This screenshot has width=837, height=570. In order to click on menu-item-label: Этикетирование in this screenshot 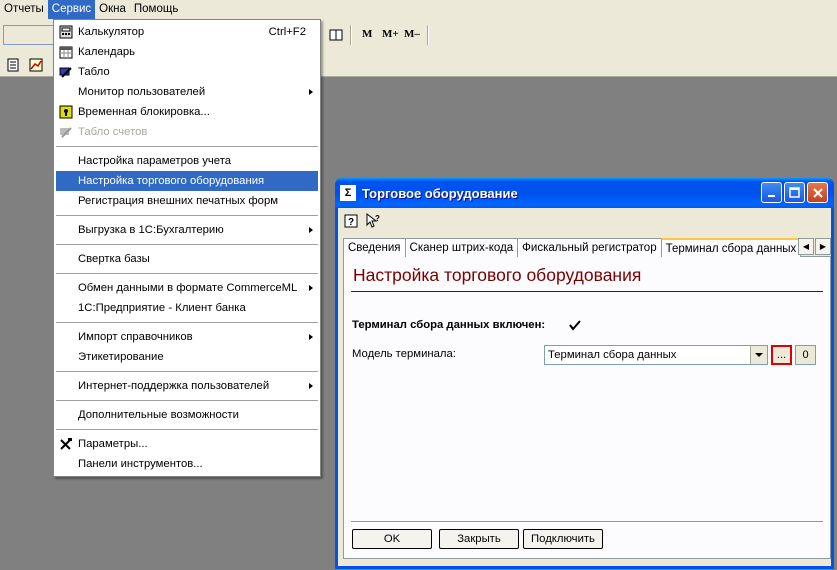, I will do `click(121, 357)`.